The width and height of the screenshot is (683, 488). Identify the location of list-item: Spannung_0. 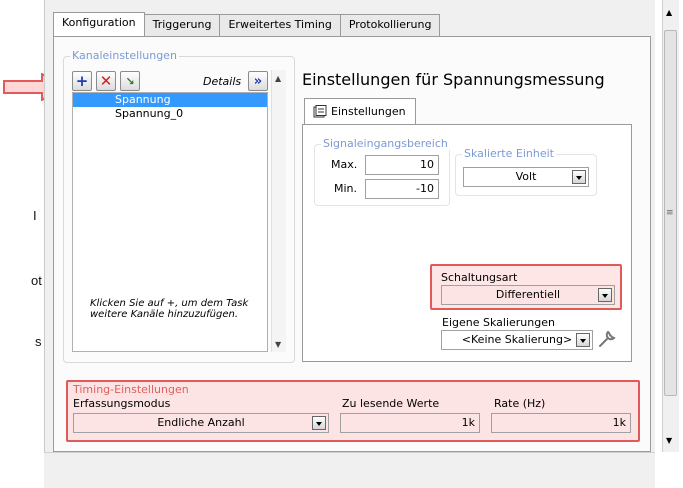
(170, 114).